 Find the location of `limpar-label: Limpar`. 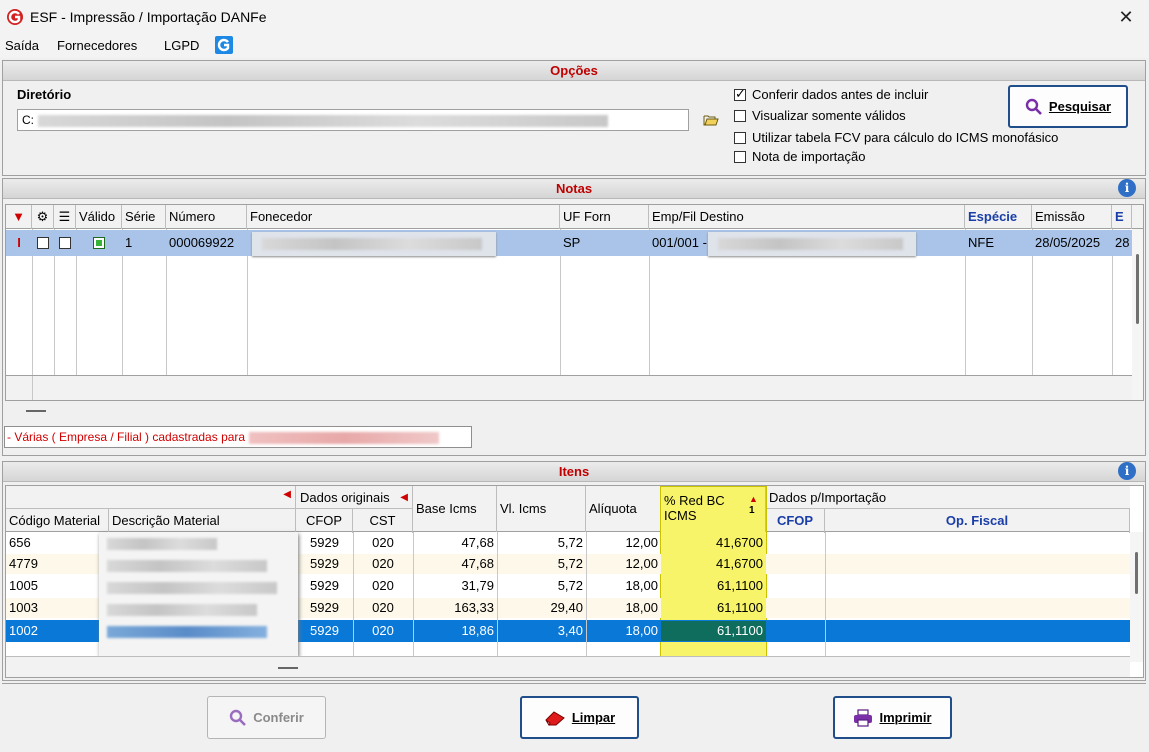

limpar-label: Limpar is located at coordinates (593, 717).